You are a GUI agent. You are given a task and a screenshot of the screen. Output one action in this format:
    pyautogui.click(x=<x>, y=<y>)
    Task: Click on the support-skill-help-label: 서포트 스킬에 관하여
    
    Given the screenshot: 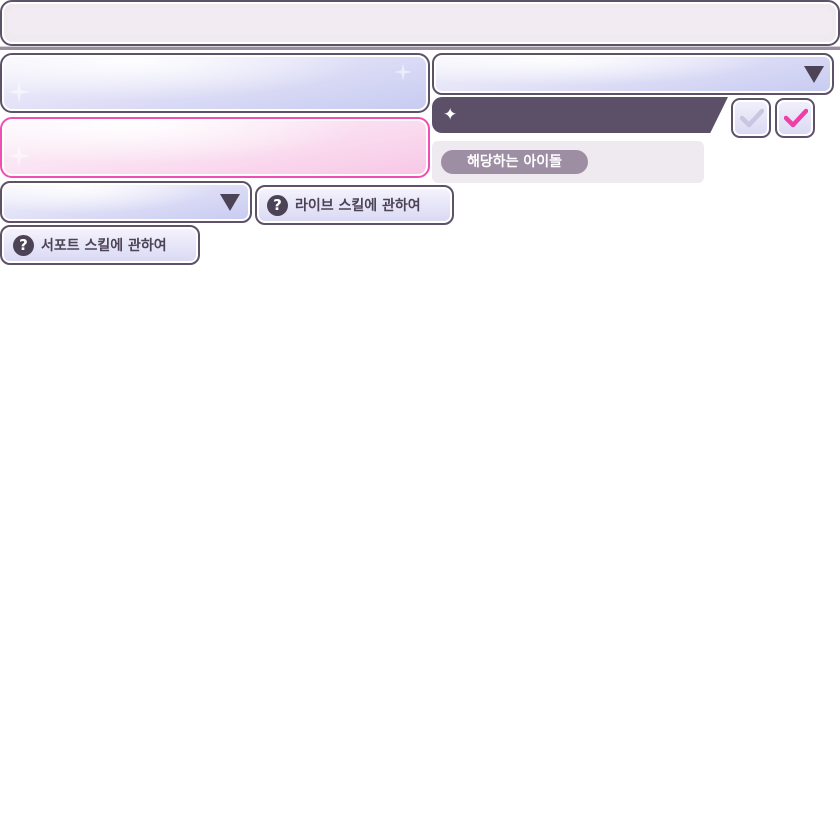 What is the action you would take?
    pyautogui.click(x=104, y=246)
    